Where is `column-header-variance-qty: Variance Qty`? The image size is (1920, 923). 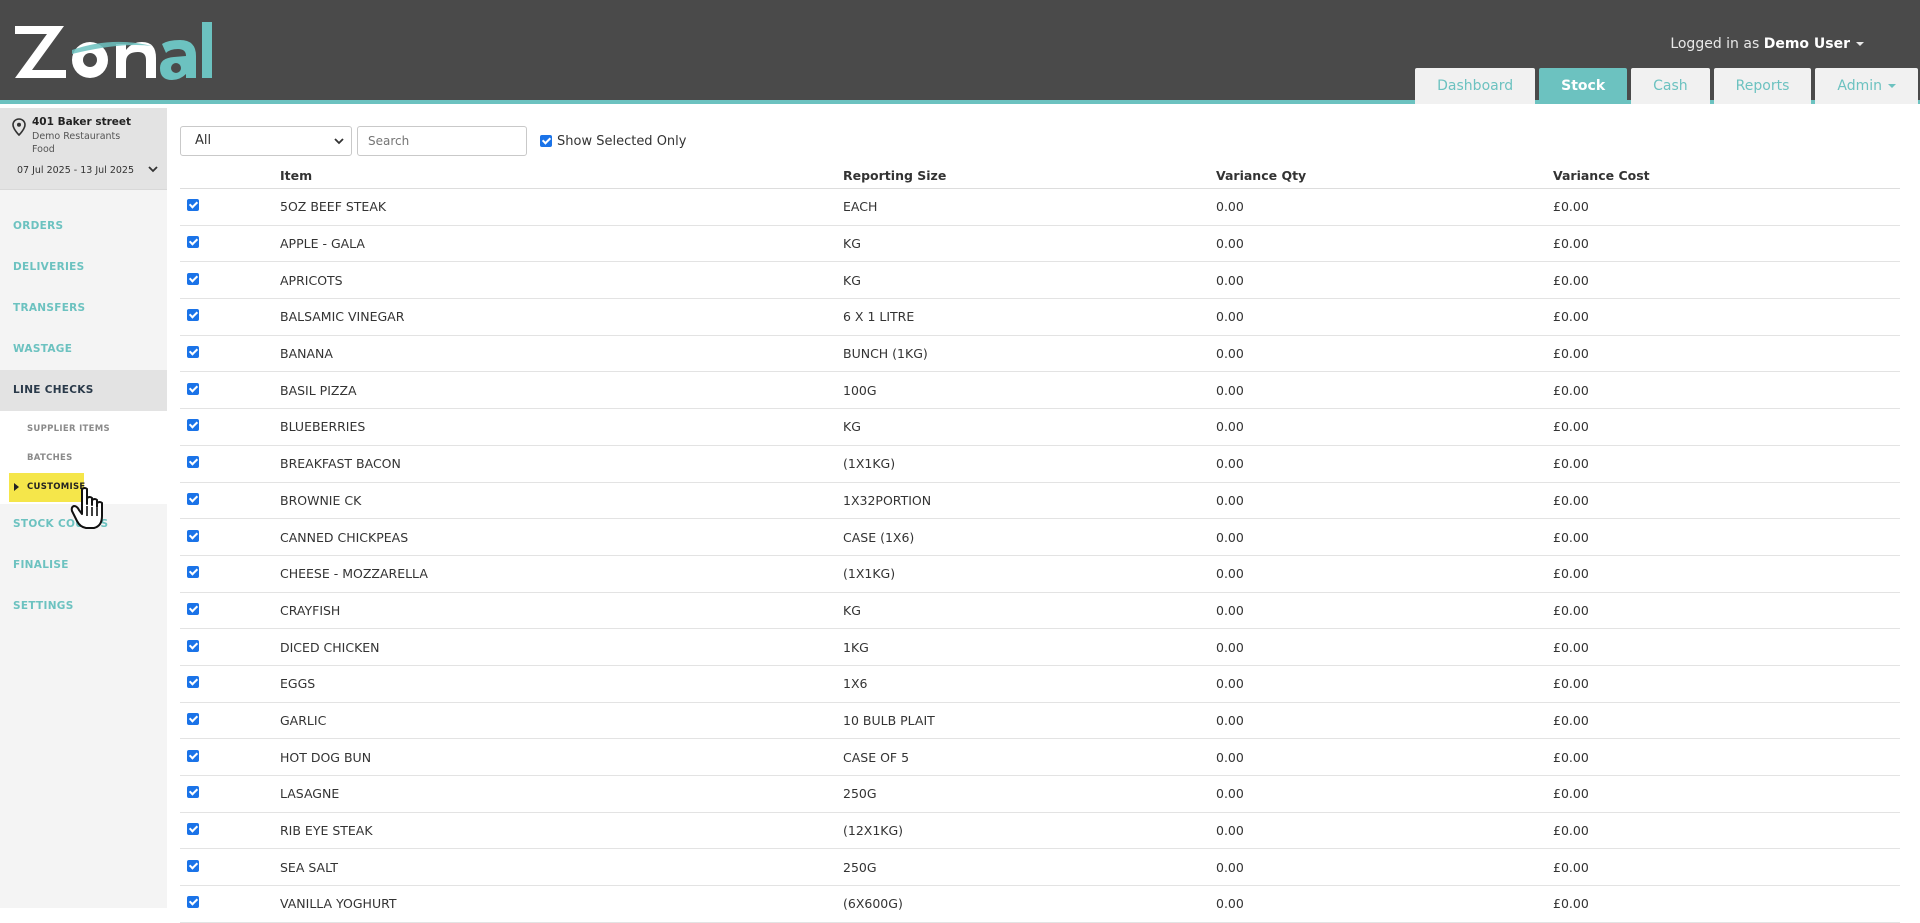 column-header-variance-qty: Variance Qty is located at coordinates (1384, 175).